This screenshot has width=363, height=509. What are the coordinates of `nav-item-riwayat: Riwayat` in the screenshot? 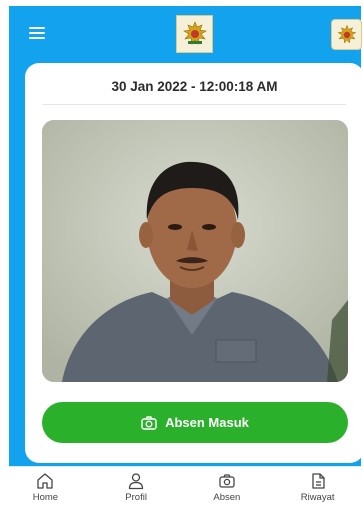 It's located at (317, 488).